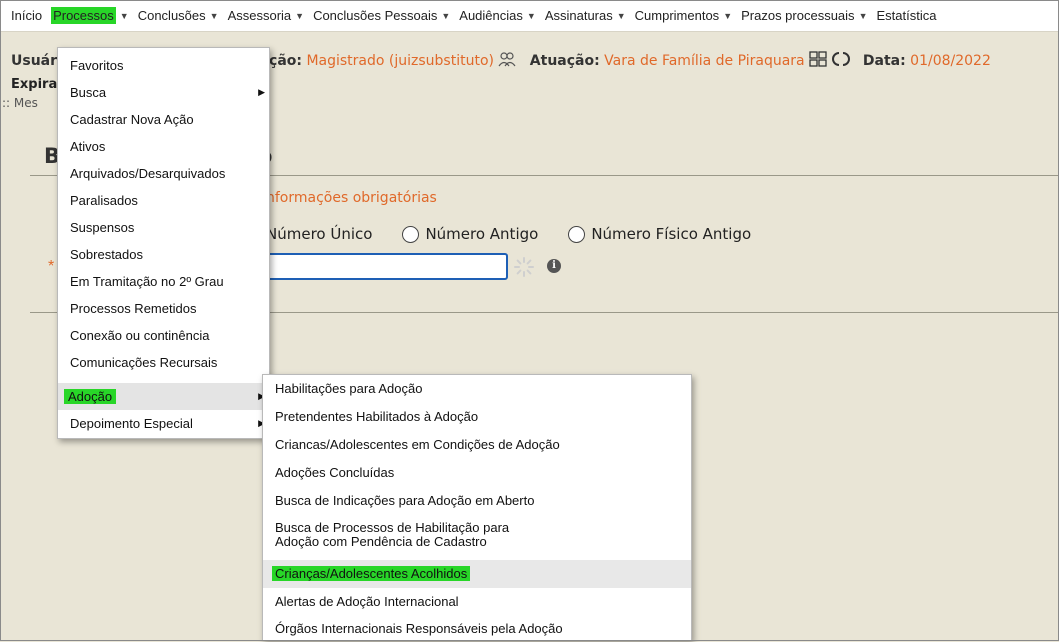  What do you see at coordinates (351, 198) in the screenshot?
I see `required-fields-note: nformações obrigatórias` at bounding box center [351, 198].